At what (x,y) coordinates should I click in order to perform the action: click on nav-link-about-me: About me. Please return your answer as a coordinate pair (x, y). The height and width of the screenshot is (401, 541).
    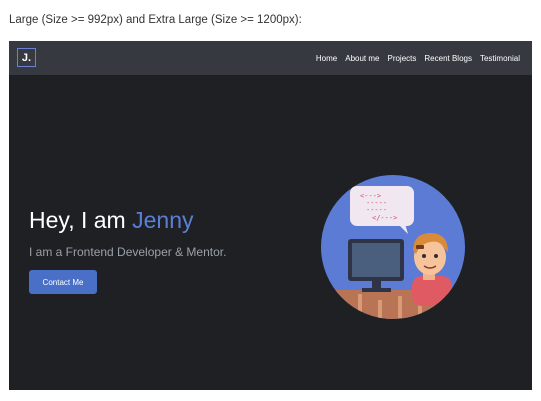
    Looking at the image, I should click on (362, 58).